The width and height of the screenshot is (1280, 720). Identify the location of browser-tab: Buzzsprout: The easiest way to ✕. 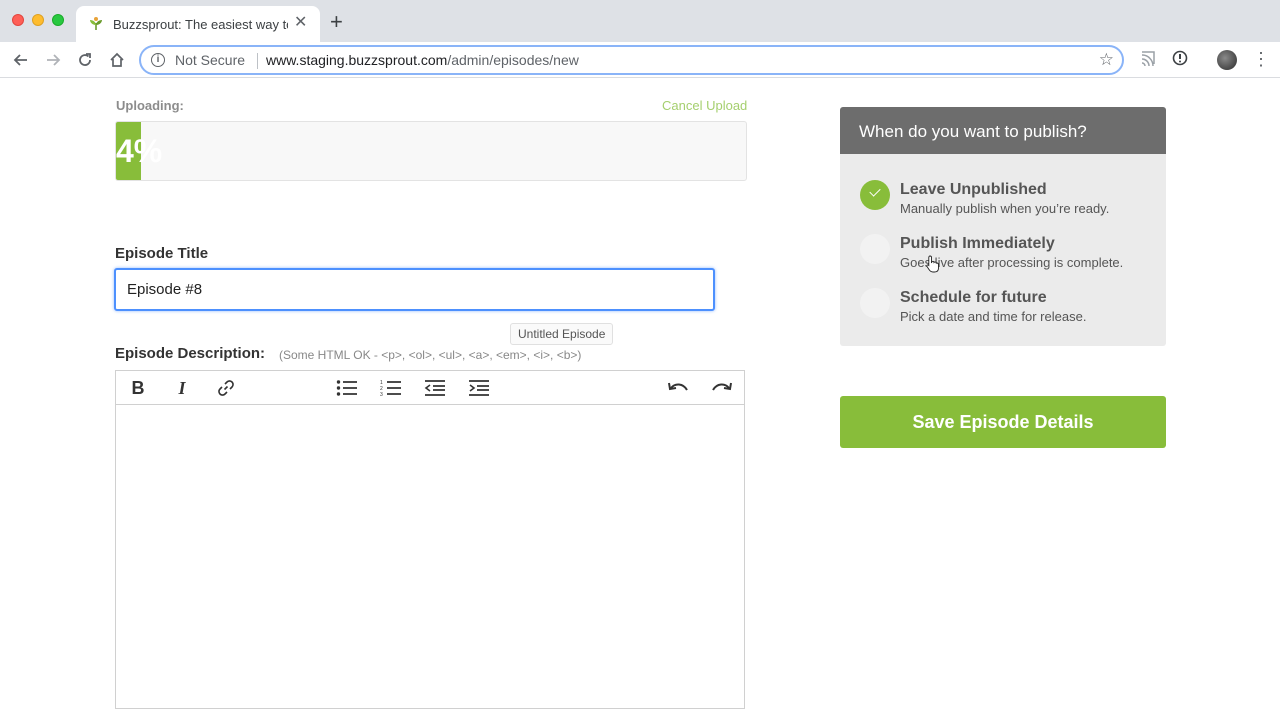
(198, 24).